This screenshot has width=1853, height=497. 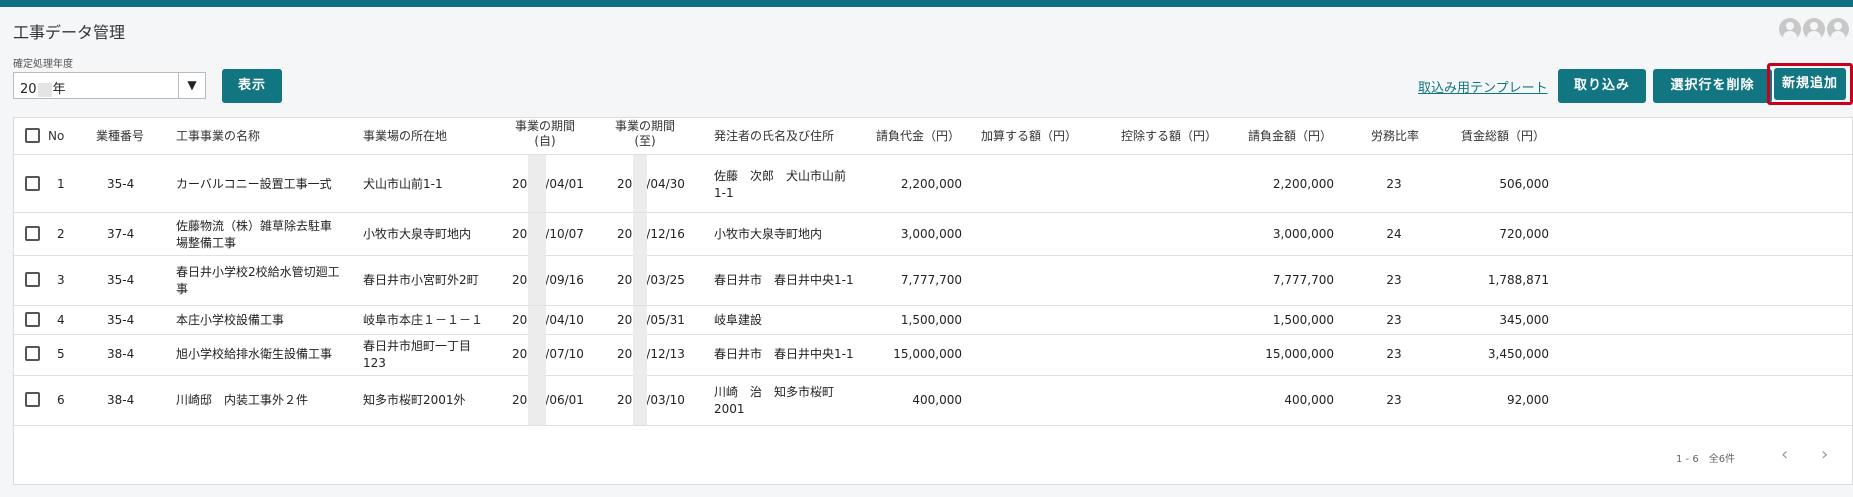 I want to click on total-wage: 506,000, so click(x=1524, y=184).